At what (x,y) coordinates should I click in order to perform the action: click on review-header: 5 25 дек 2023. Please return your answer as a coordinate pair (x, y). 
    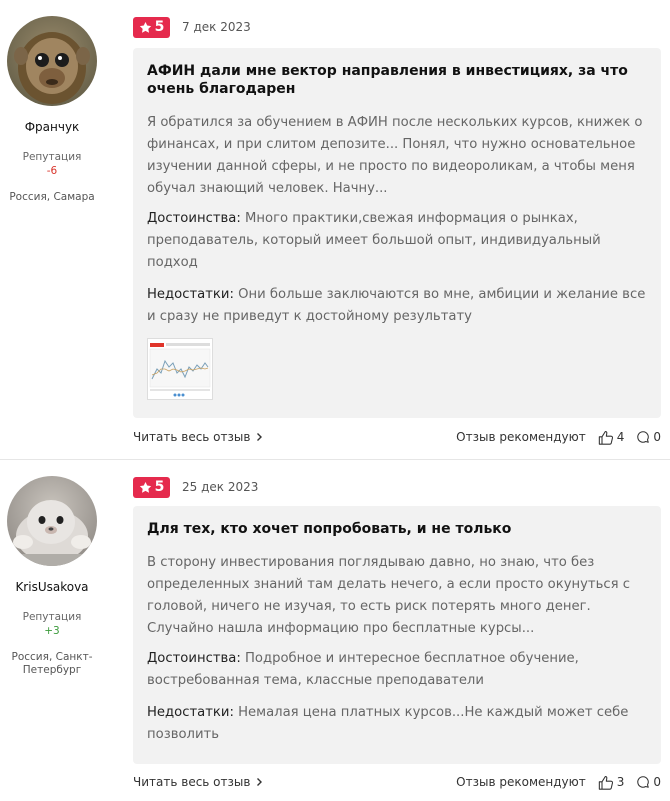
    Looking at the image, I should click on (195, 487).